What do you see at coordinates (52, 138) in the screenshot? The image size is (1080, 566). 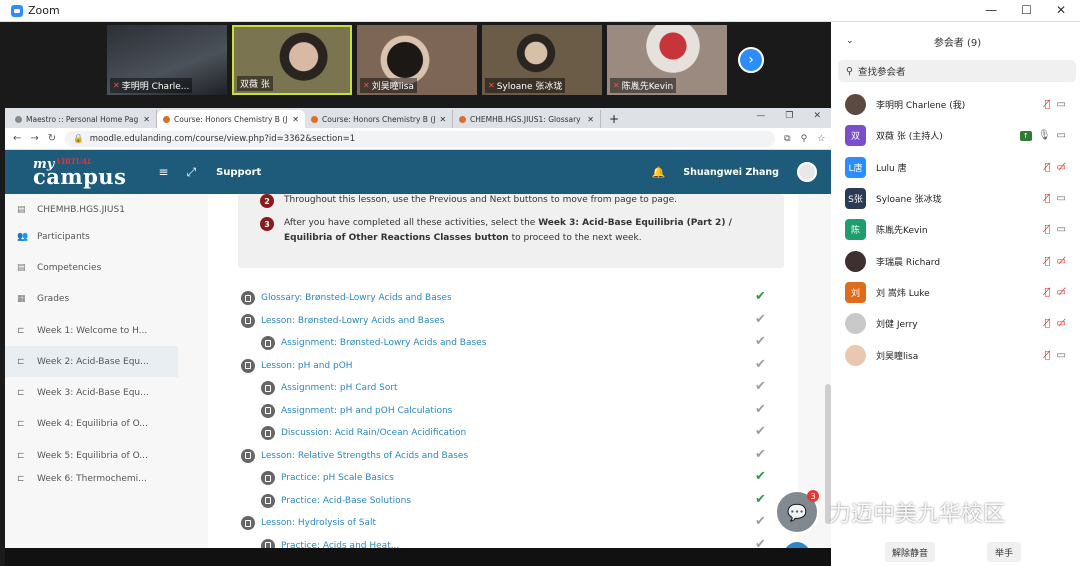 I see `reload-icon: ↻` at bounding box center [52, 138].